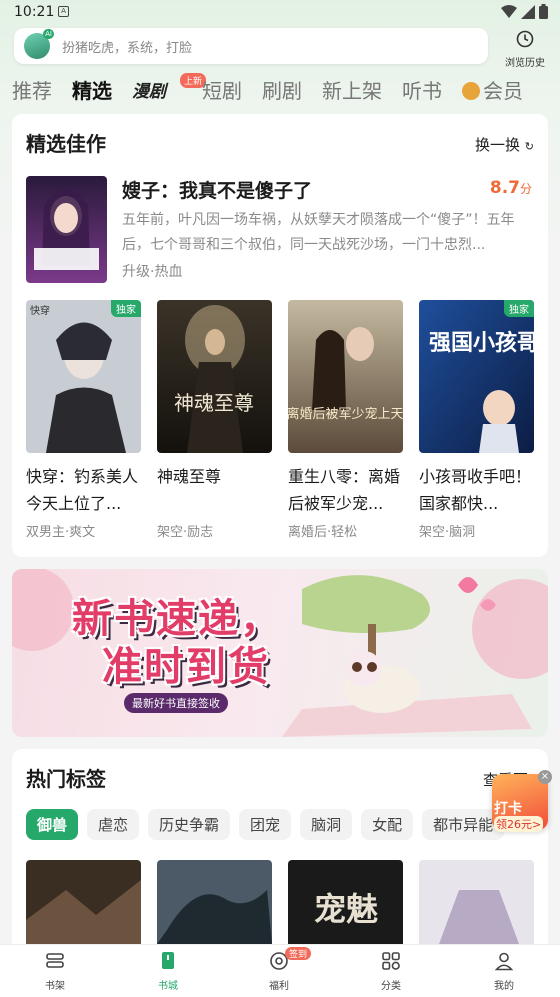 The width and height of the screenshot is (560, 997). Describe the element at coordinates (422, 89) in the screenshot. I see `tab-audiobooks: 听书` at that location.